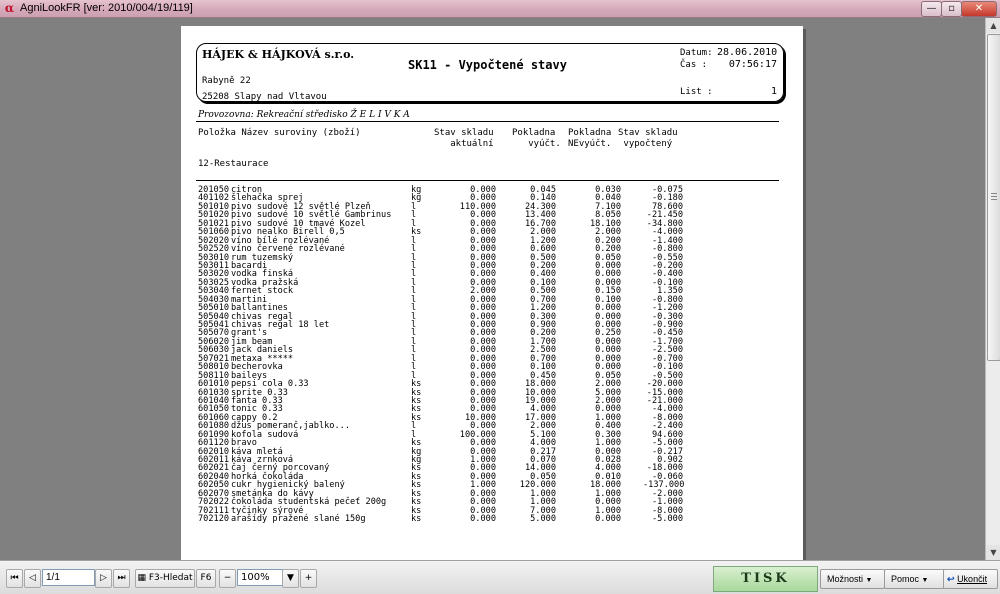  Describe the element at coordinates (752, 64) in the screenshot. I see `time-value: 07:56:17` at that location.